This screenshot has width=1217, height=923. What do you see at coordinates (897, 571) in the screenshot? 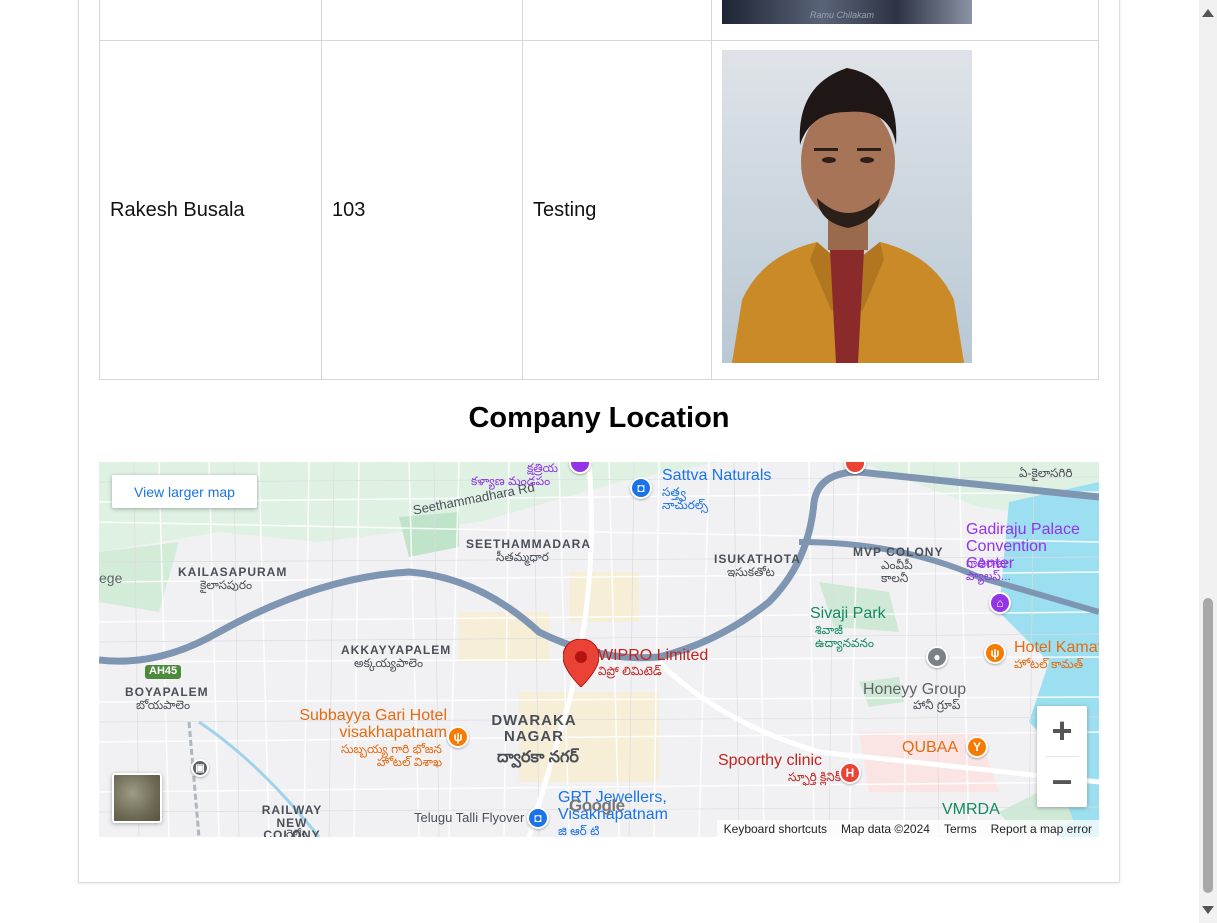
I see `area-label-te: ఎంవీపీ కాలనీ` at bounding box center [897, 571].